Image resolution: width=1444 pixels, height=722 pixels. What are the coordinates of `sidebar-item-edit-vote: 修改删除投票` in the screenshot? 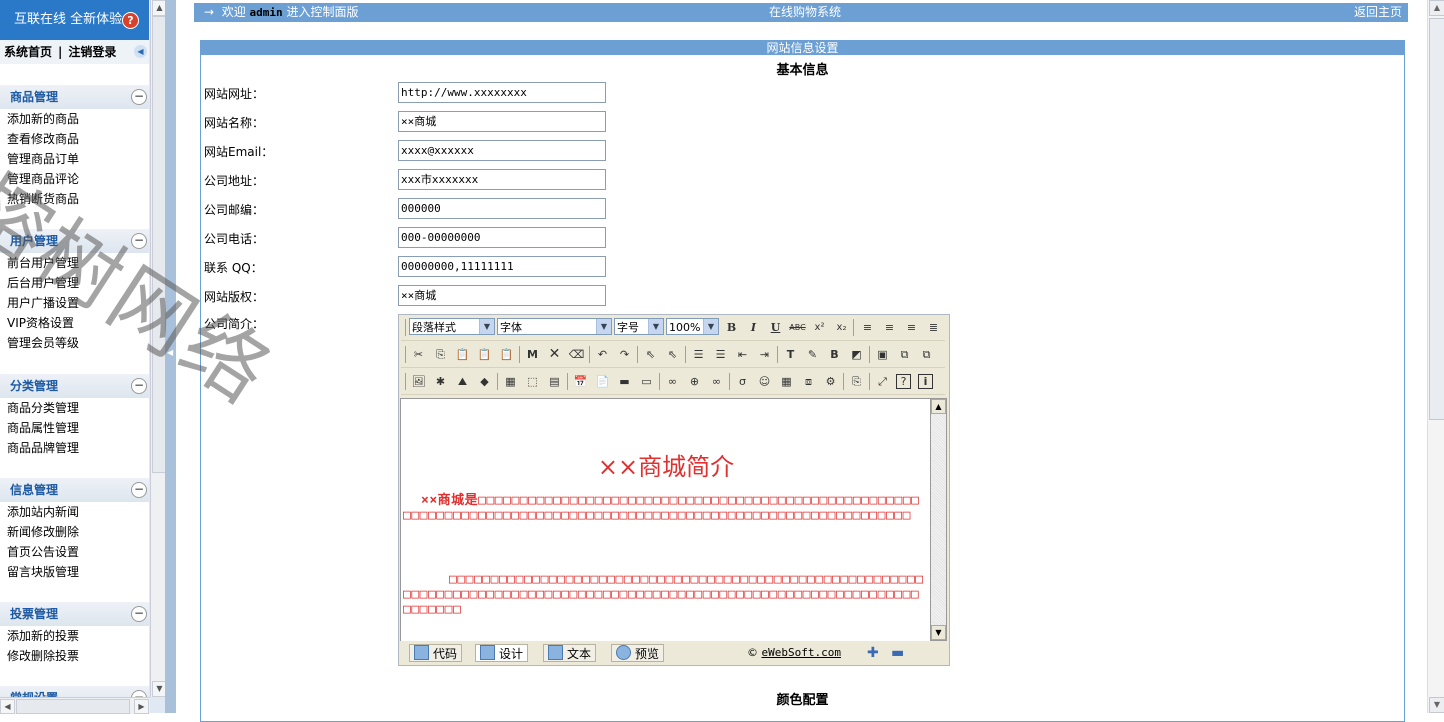 It's located at (74, 656).